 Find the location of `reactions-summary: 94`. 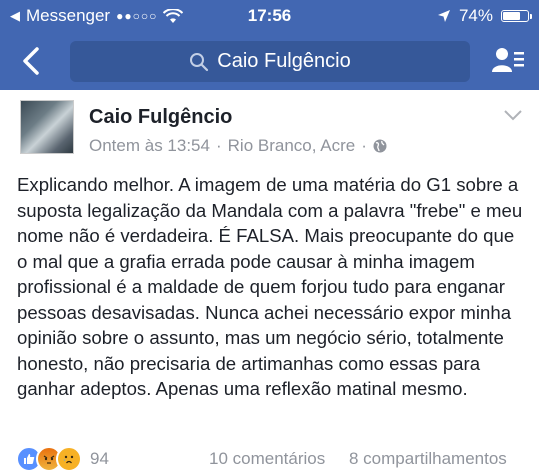

reactions-summary: 94 is located at coordinates (62, 459).